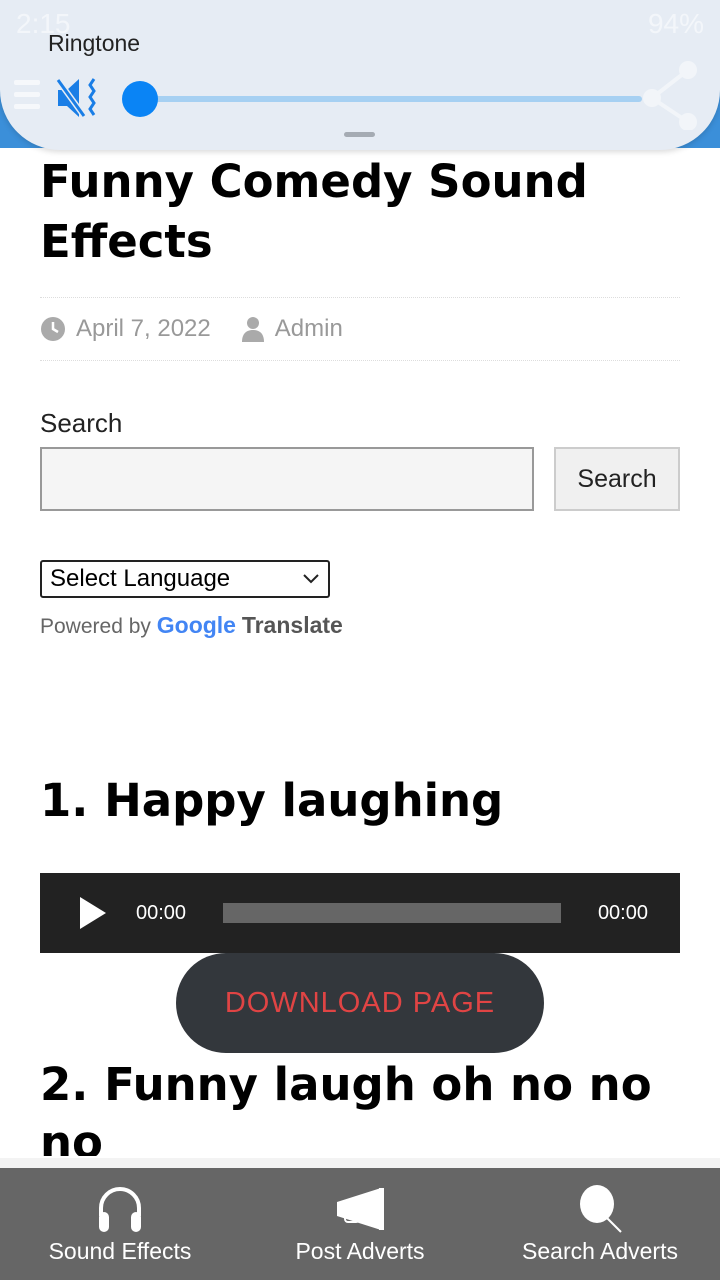  I want to click on download-page-button: DOWNLOAD PAGE, so click(360, 1003).